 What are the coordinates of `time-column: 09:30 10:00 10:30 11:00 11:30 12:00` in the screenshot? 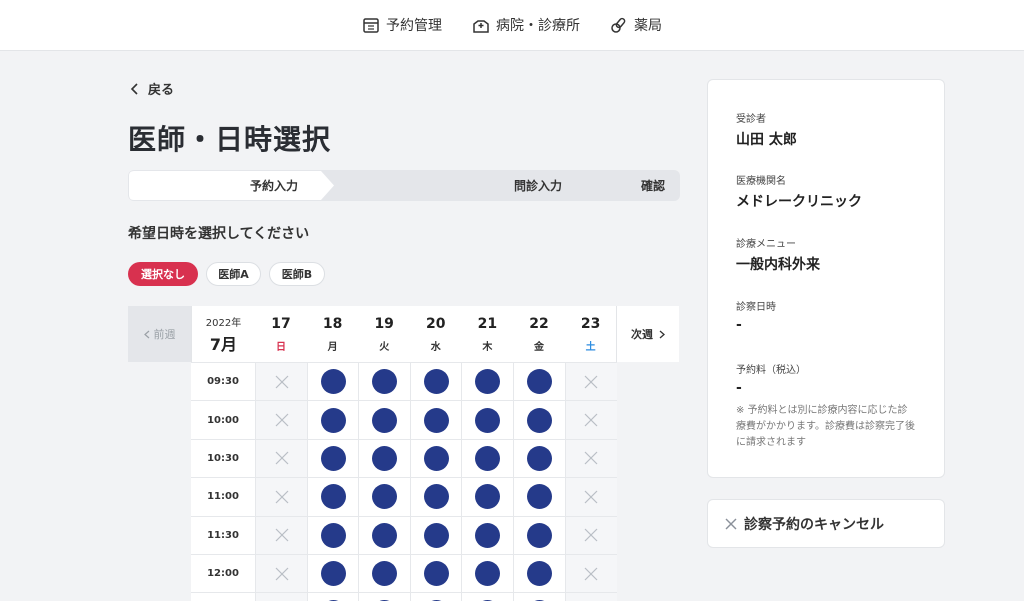 It's located at (223, 481).